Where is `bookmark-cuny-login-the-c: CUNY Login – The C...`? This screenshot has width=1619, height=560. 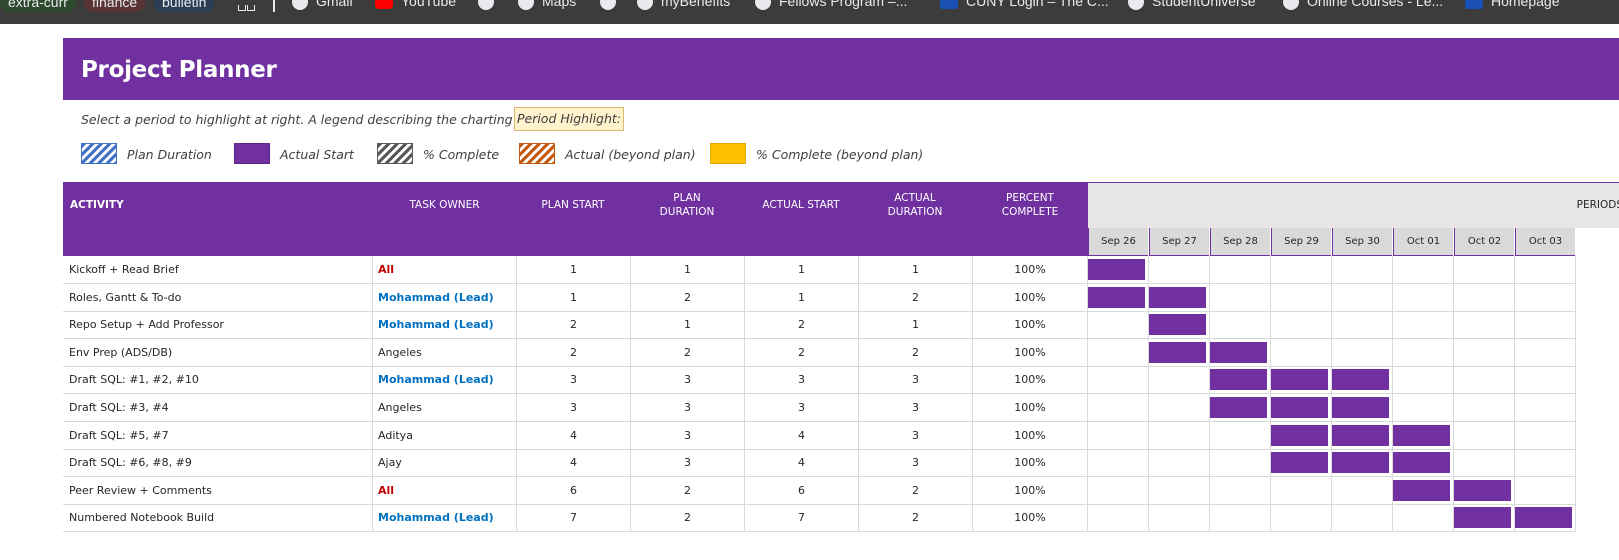
bookmark-cuny-login-the-c: CUNY Login – The C... is located at coordinates (1024, 12).